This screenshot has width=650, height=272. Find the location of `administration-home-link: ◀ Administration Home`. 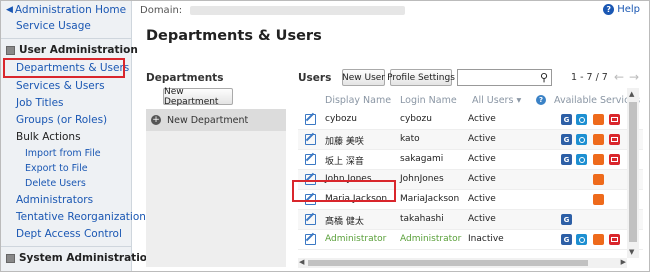

administration-home-link: ◀ Administration Home is located at coordinates (66, 10).